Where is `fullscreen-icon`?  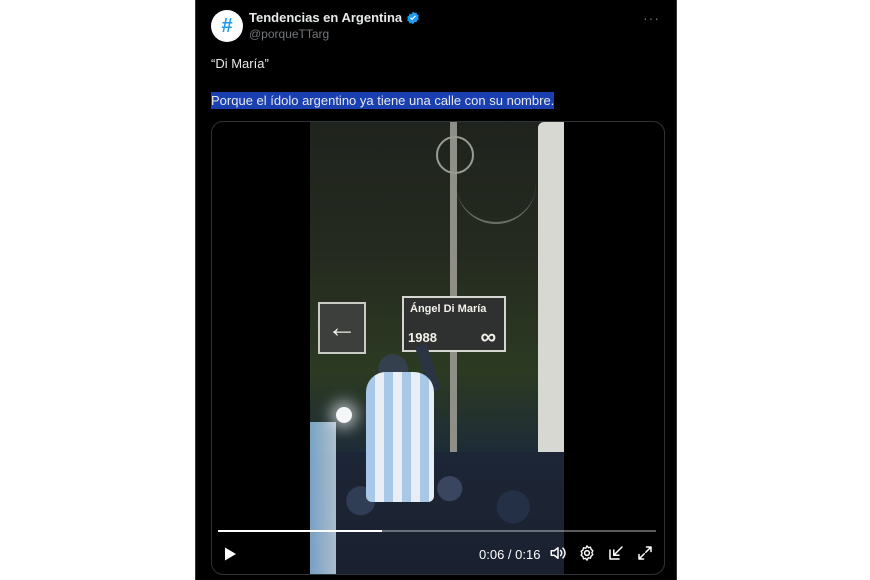
fullscreen-icon is located at coordinates (645, 553).